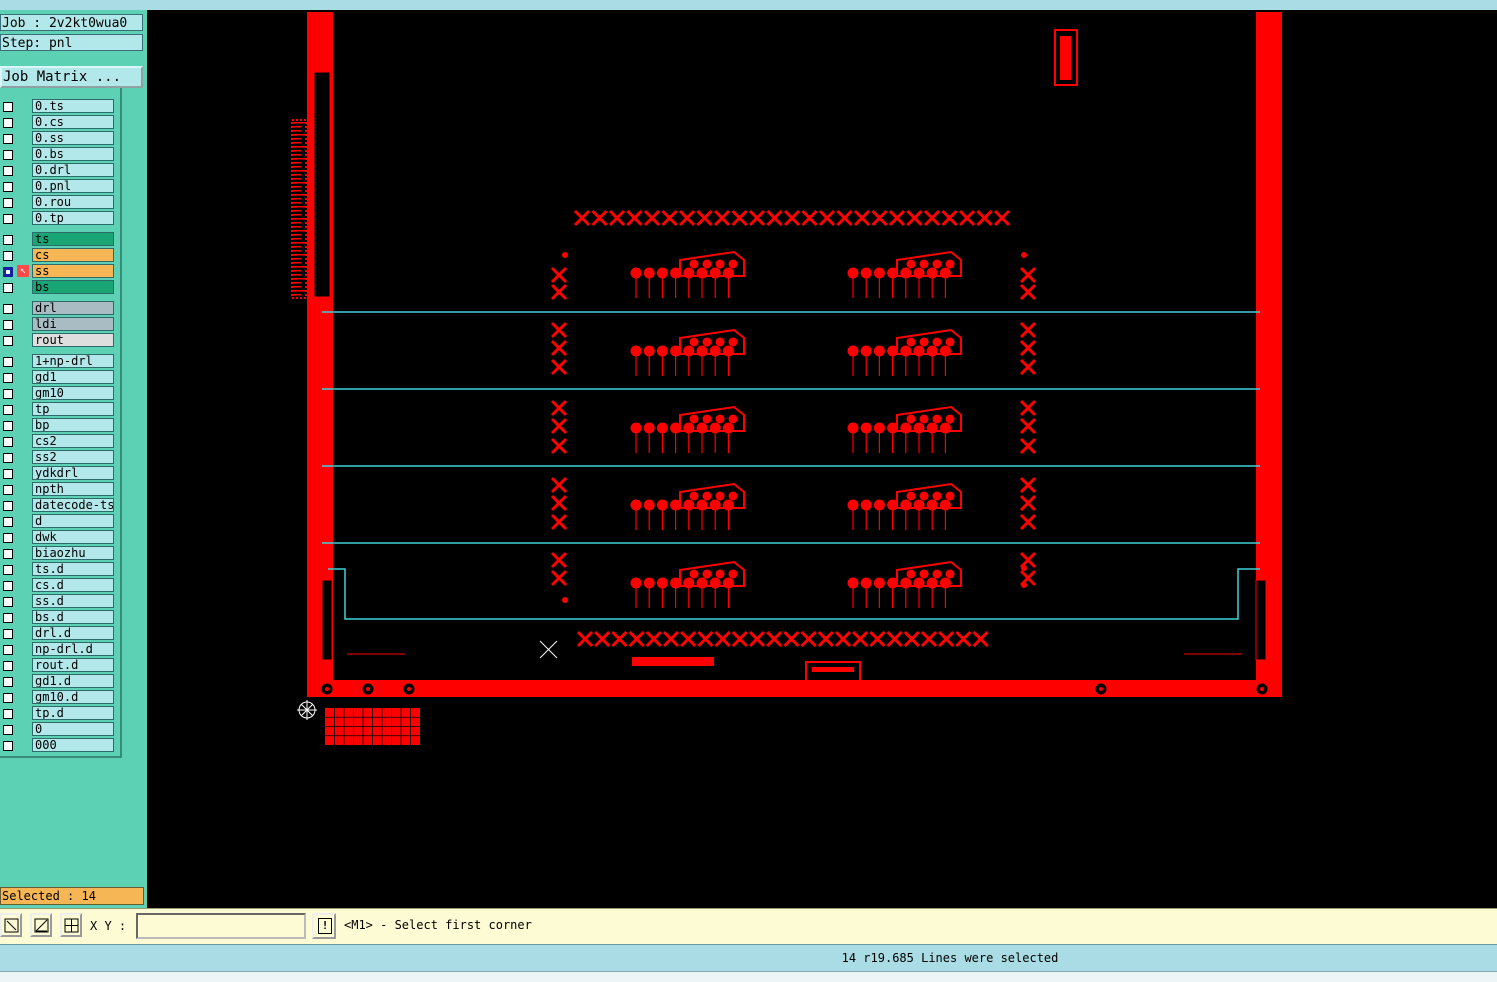 The image size is (1497, 982). Describe the element at coordinates (324, 926) in the screenshot. I see `alert-icon: !` at that location.